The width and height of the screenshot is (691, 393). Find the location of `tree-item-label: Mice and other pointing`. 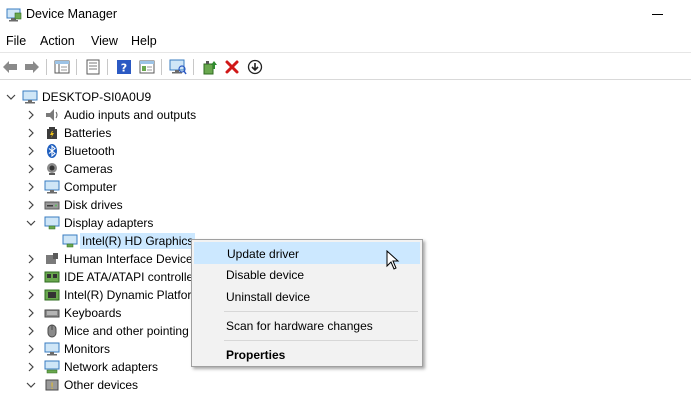

tree-item-label: Mice and other pointing is located at coordinates (126, 331).